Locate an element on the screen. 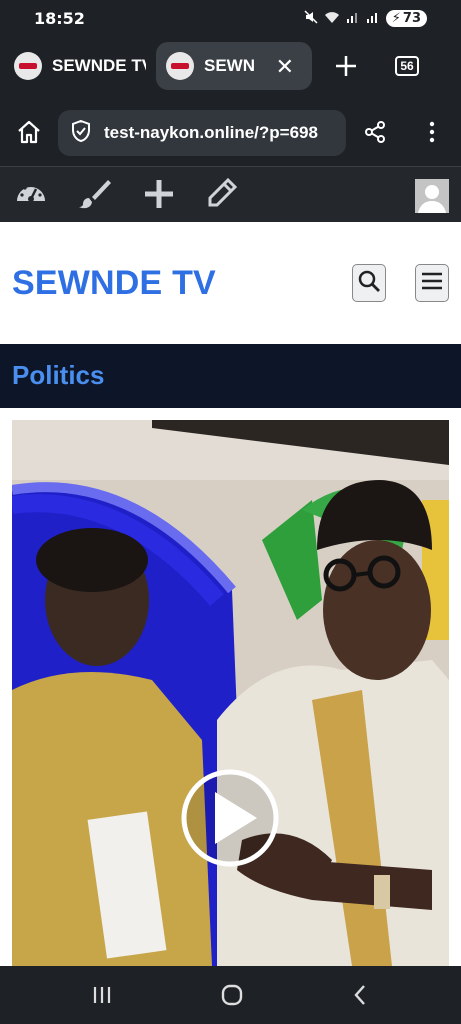  brush-icon is located at coordinates (95, 196).